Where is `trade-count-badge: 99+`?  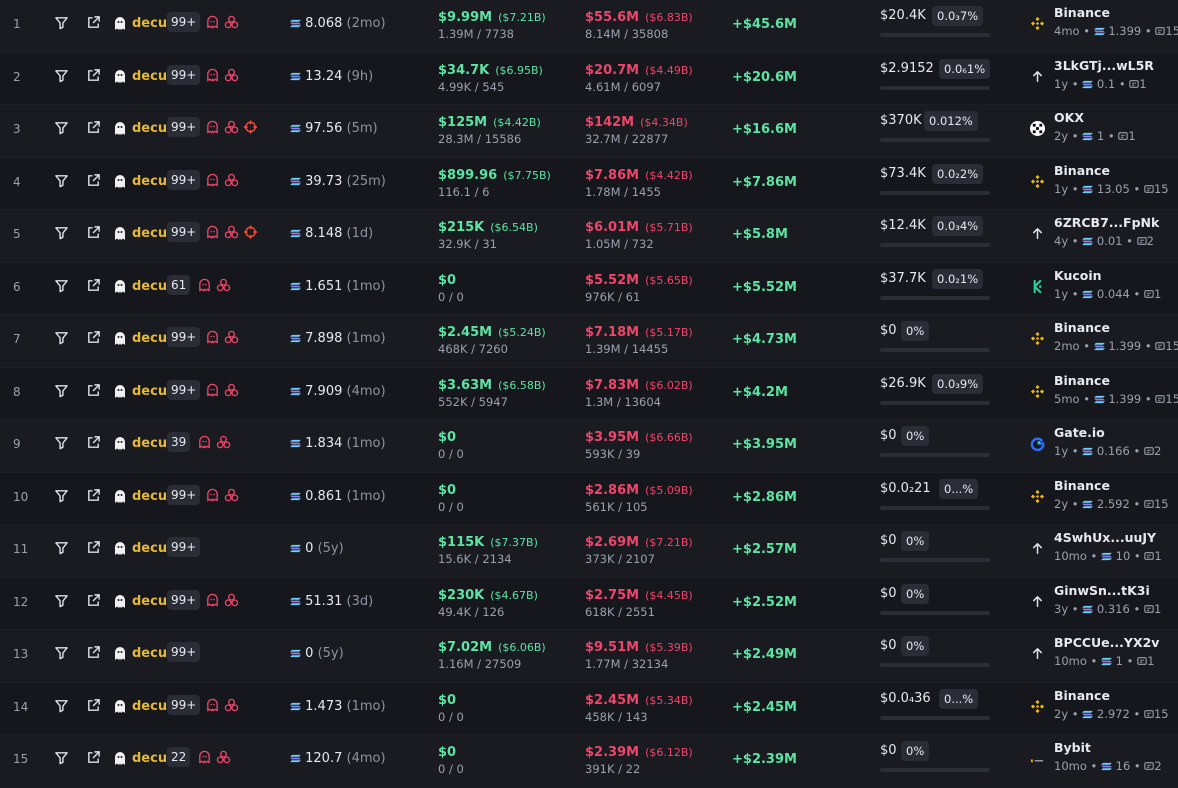
trade-count-badge: 99+ is located at coordinates (184, 652).